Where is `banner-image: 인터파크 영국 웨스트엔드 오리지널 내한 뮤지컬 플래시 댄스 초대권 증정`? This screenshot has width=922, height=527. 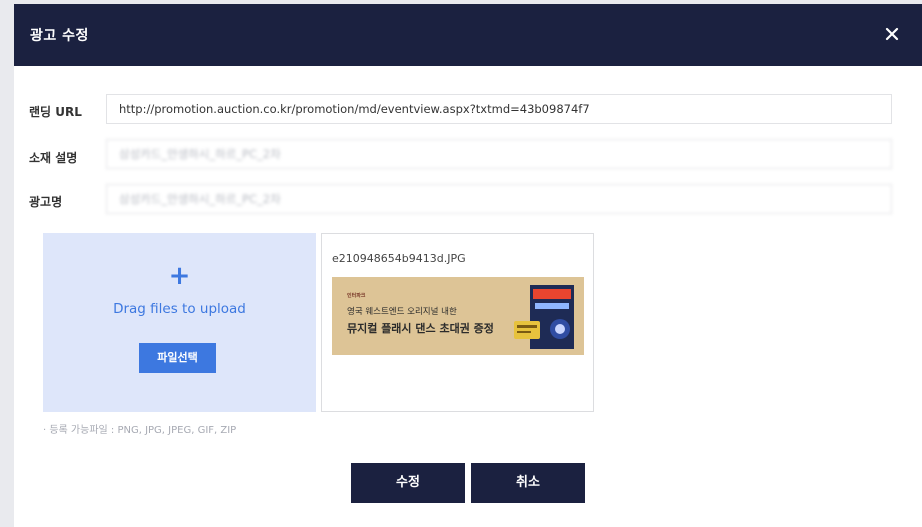 banner-image: 인터파크 영국 웨스트엔드 오리지널 내한 뮤지컬 플래시 댄스 초대권 증정 is located at coordinates (458, 316).